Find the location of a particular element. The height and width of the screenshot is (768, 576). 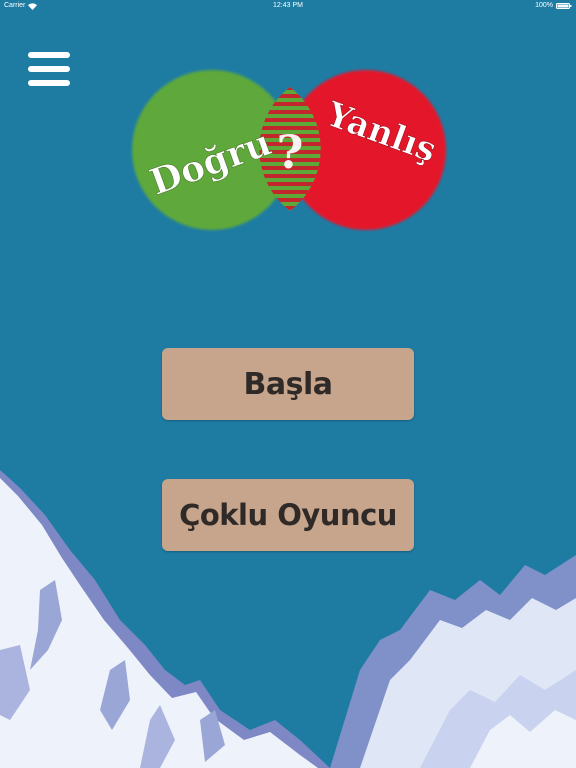

status-time: 12:43 PM is located at coordinates (288, 5).